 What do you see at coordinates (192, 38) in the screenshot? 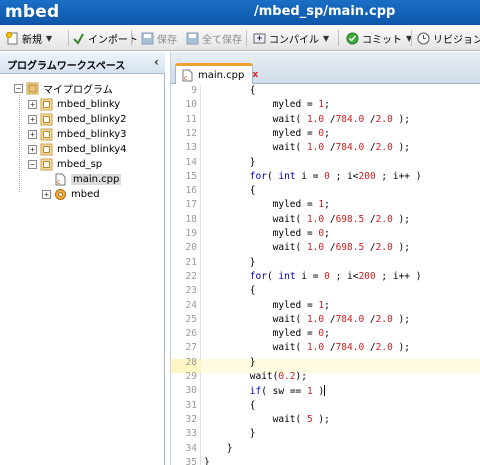
I see `save-all-icon` at bounding box center [192, 38].